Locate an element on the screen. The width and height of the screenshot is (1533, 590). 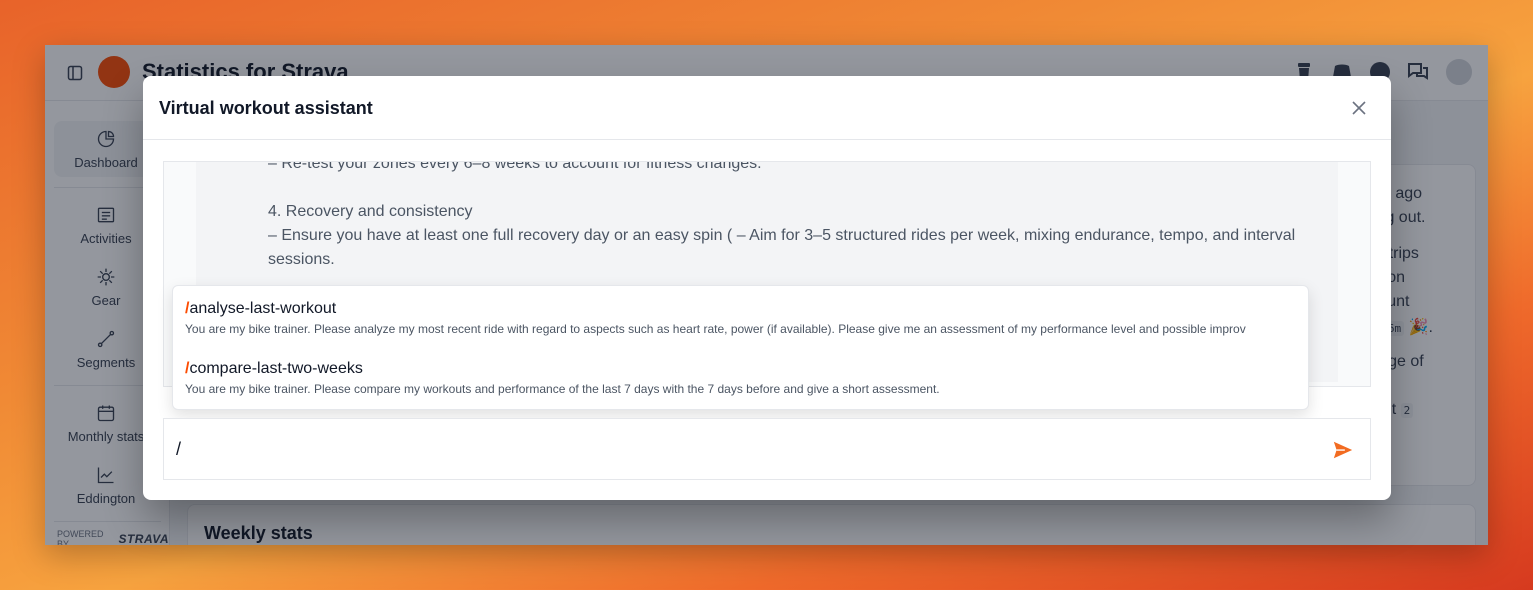
close-icon is located at coordinates (1359, 108).